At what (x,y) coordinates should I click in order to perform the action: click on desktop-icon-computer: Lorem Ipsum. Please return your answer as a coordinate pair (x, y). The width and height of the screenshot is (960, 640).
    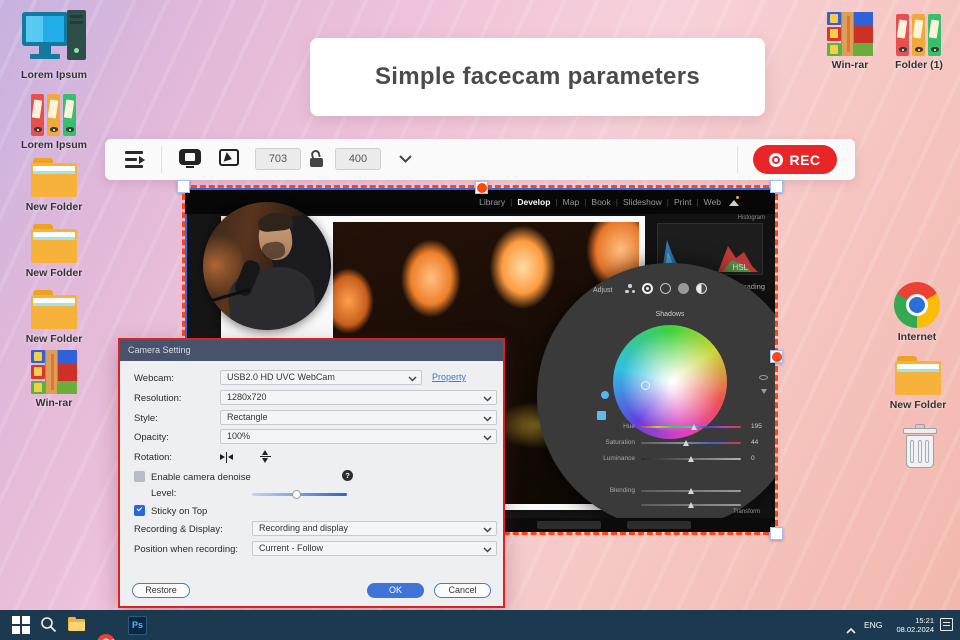
    Looking at the image, I should click on (54, 45).